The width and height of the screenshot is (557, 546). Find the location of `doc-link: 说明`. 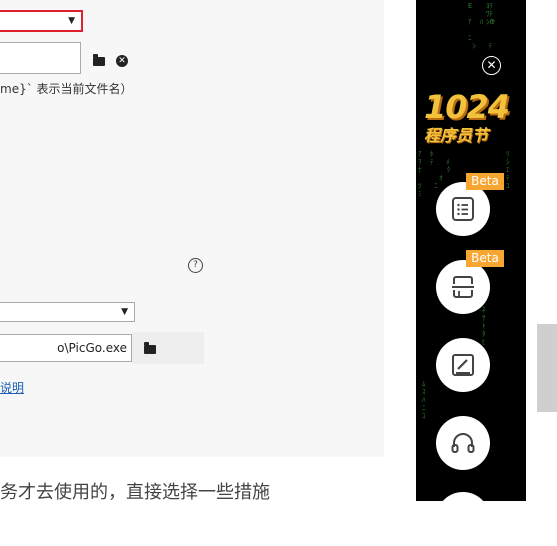

doc-link: 说明 is located at coordinates (12, 387).